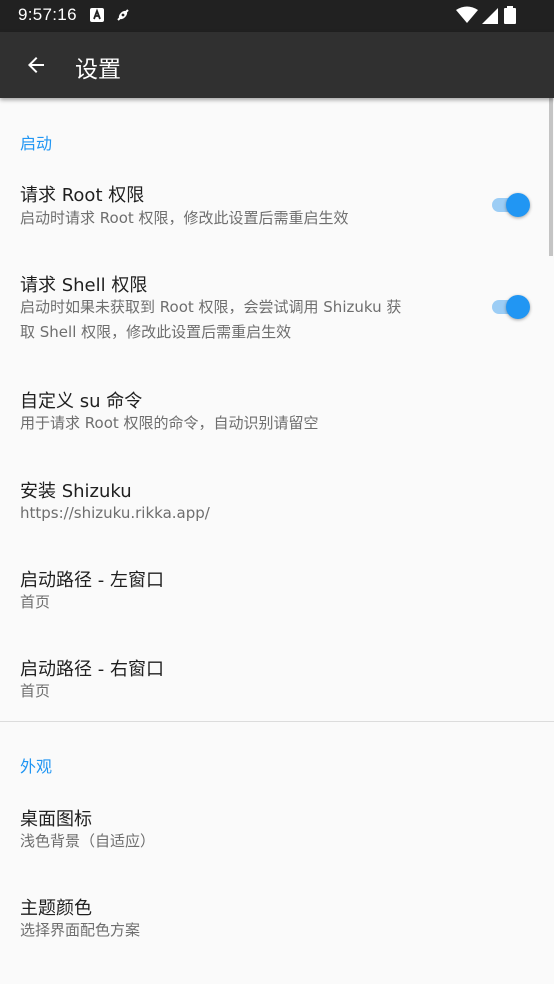 The height and width of the screenshot is (984, 554). Describe the element at coordinates (211, 307) in the screenshot. I see `pref-summary-line: 启动时如果未获取到 Root 权限，会尝试调用 Shizuku 获` at that location.